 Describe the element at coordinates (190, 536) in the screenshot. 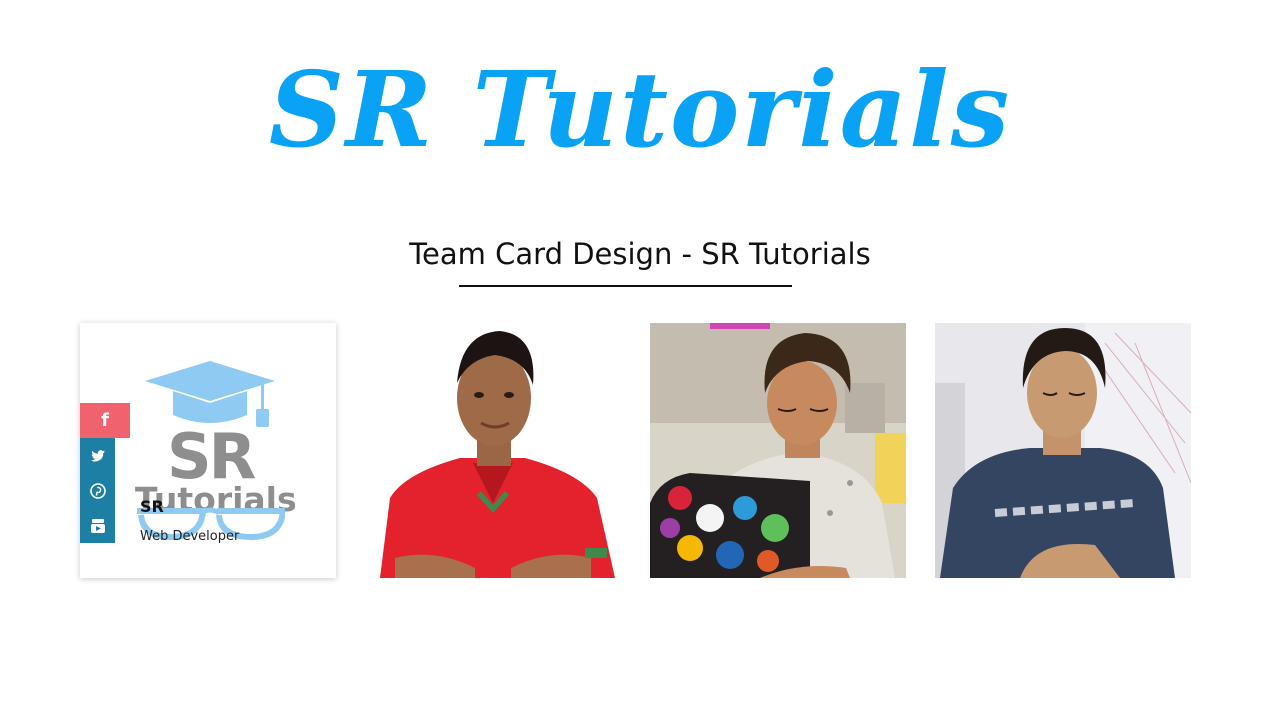

I see `member-role: Web Developer` at that location.